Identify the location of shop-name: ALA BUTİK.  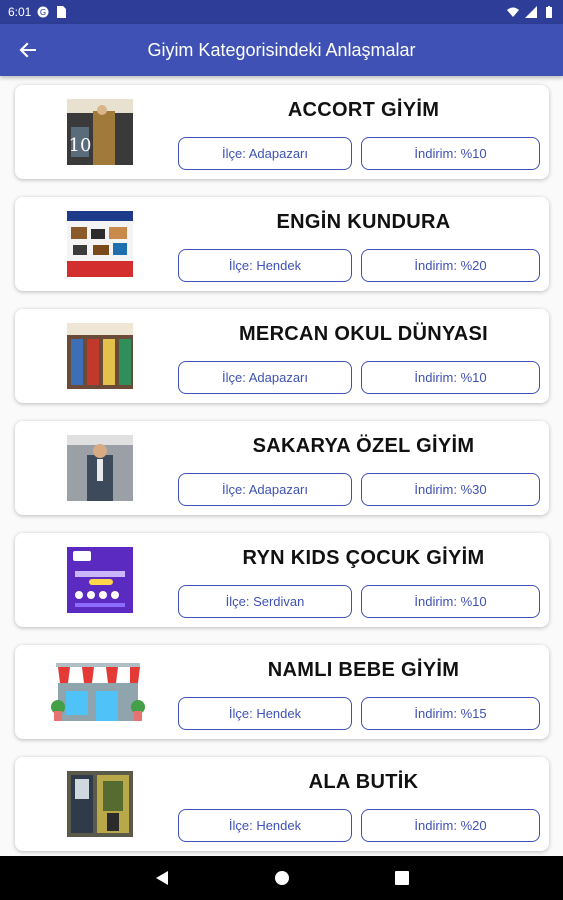
(363, 782).